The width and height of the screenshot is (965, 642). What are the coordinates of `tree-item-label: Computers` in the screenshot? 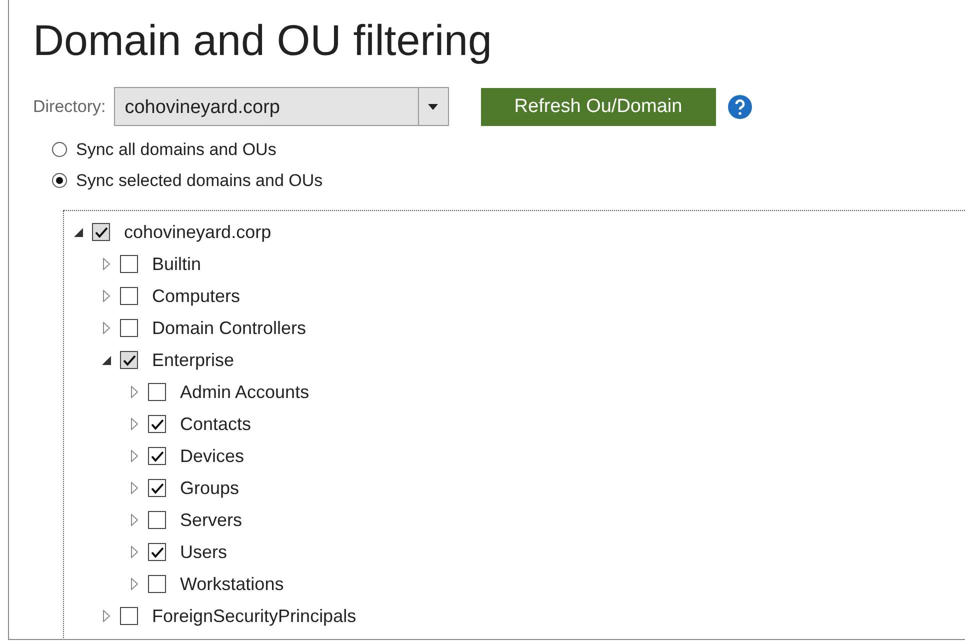 It's located at (196, 296).